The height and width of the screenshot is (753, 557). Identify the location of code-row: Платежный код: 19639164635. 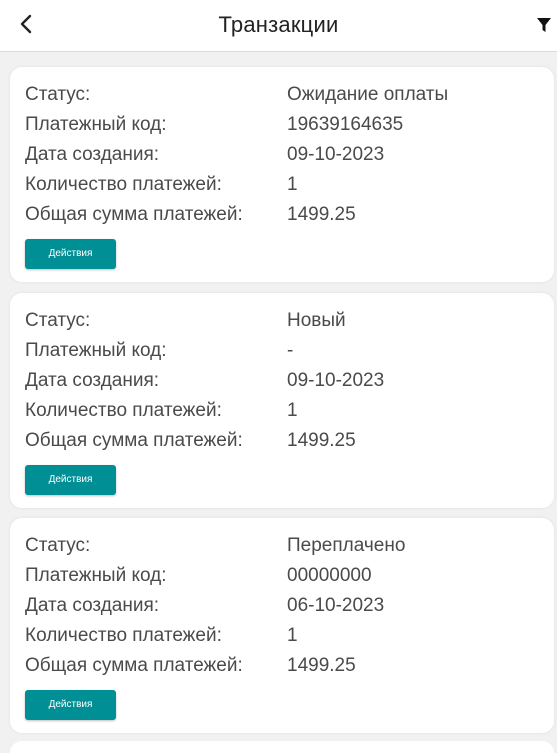
(285, 125).